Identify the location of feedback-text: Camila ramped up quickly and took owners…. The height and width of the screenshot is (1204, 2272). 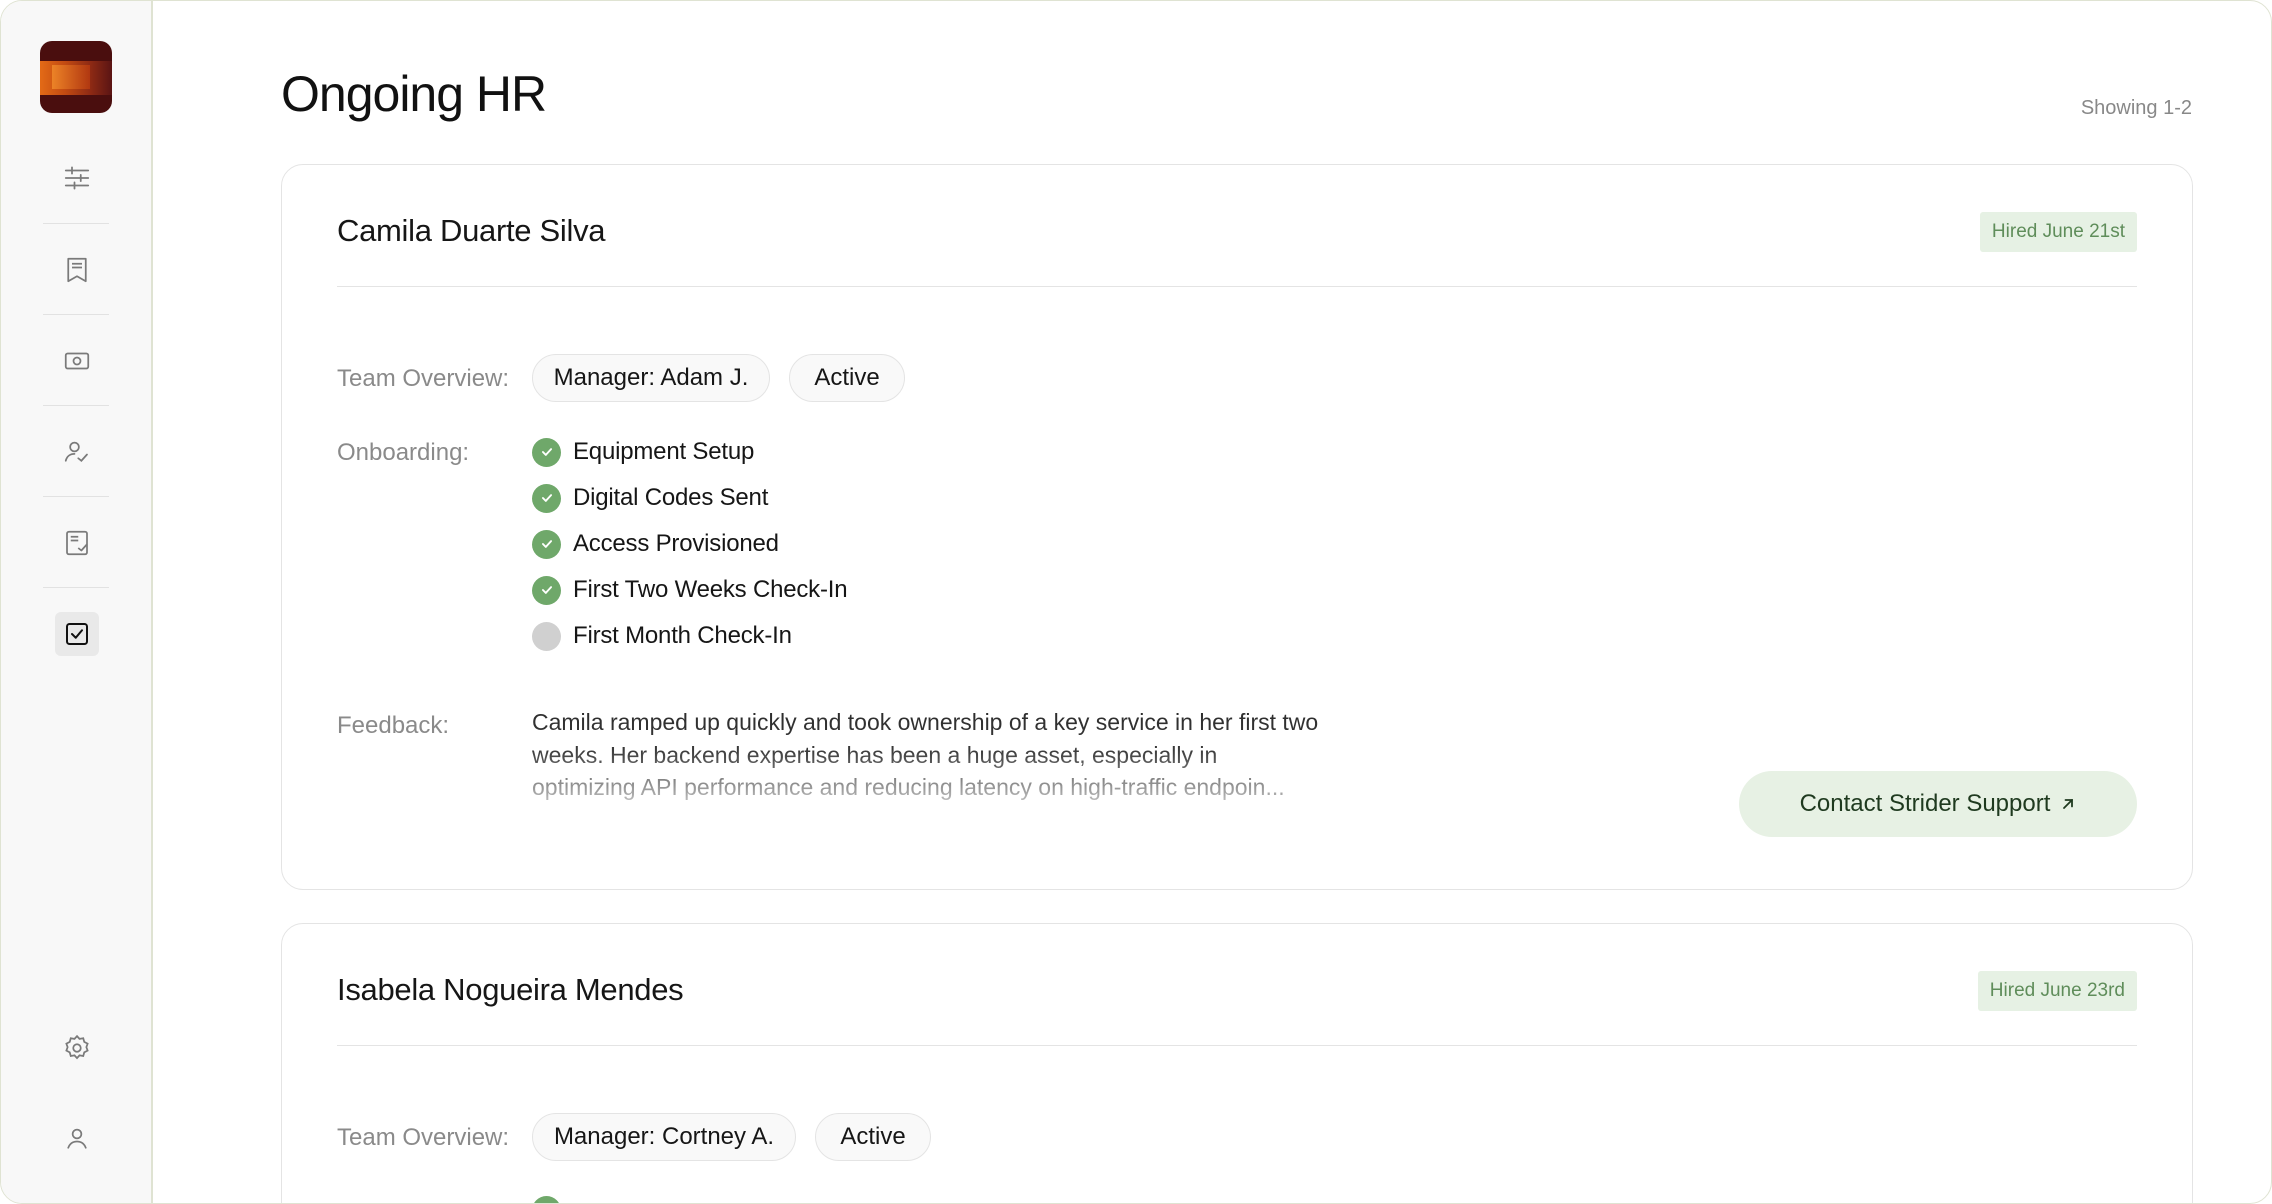
(927, 755).